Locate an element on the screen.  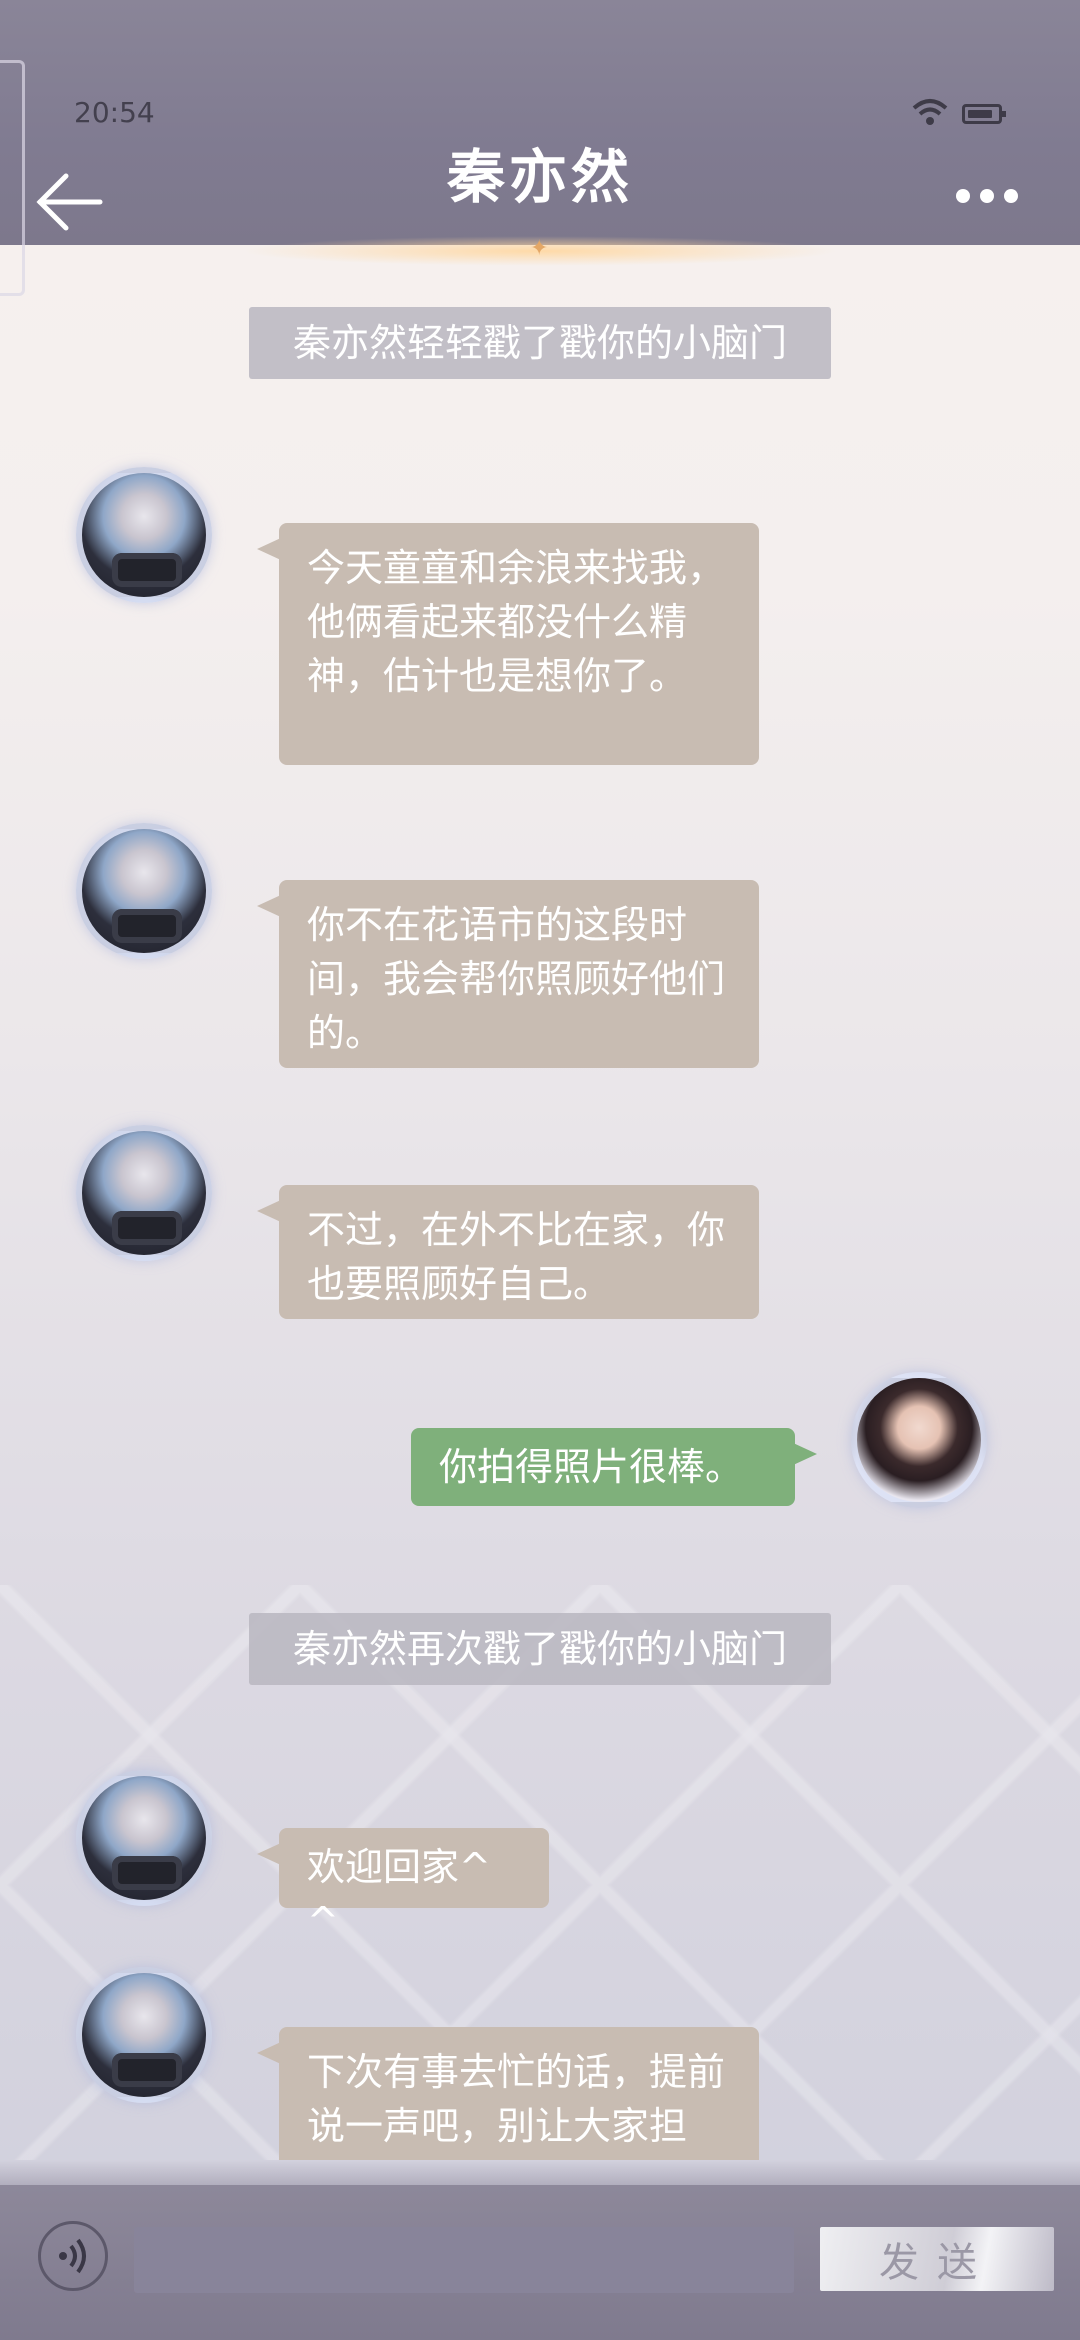
message-input is located at coordinates (464, 2260).